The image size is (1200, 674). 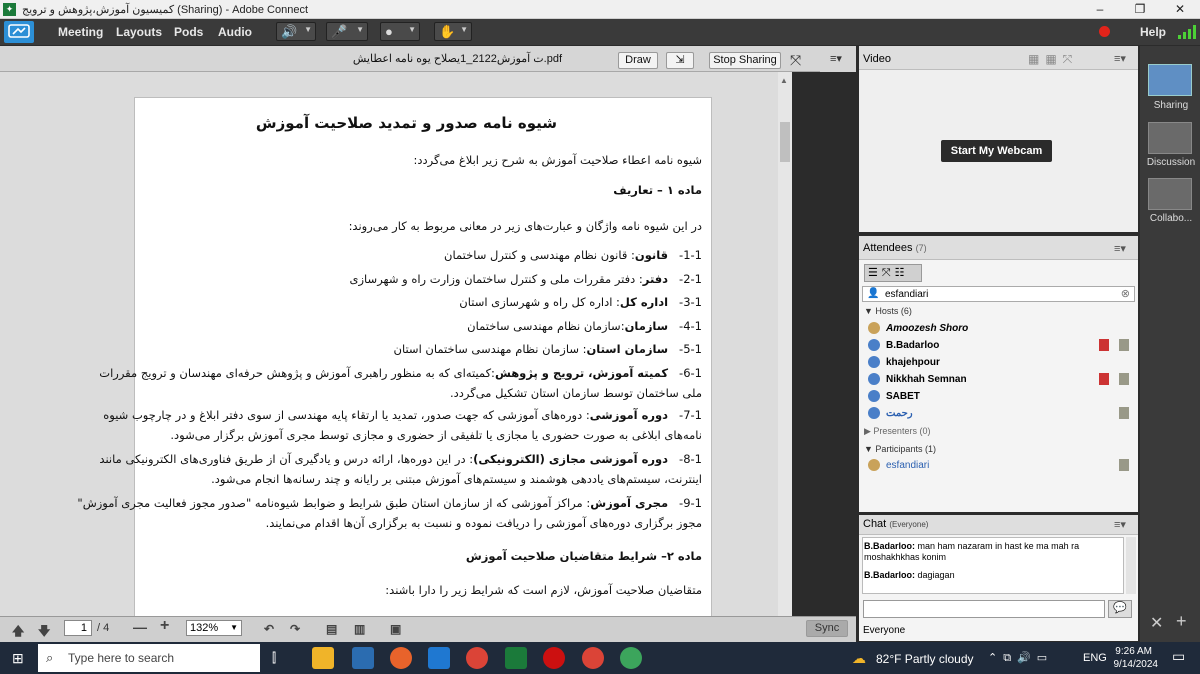 What do you see at coordinates (80, 32) in the screenshot?
I see `menu-meeting: Meeting` at bounding box center [80, 32].